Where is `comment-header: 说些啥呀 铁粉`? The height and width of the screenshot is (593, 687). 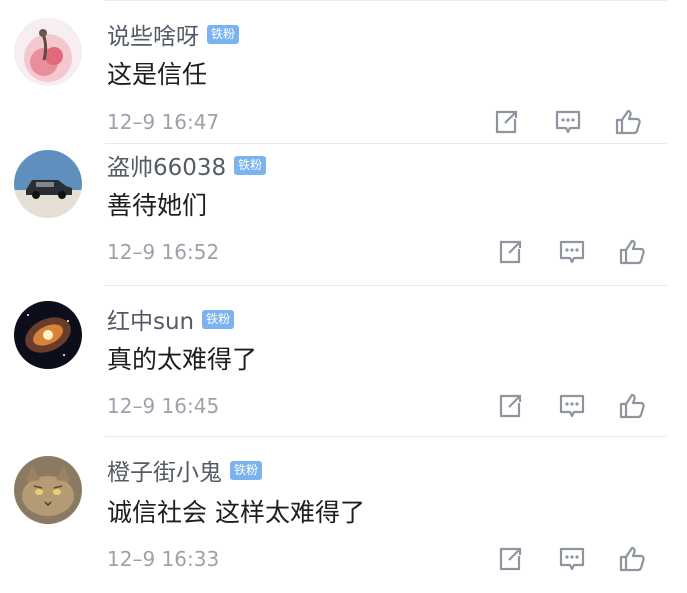 comment-header: 说些啥呀 铁粉 is located at coordinates (173, 34).